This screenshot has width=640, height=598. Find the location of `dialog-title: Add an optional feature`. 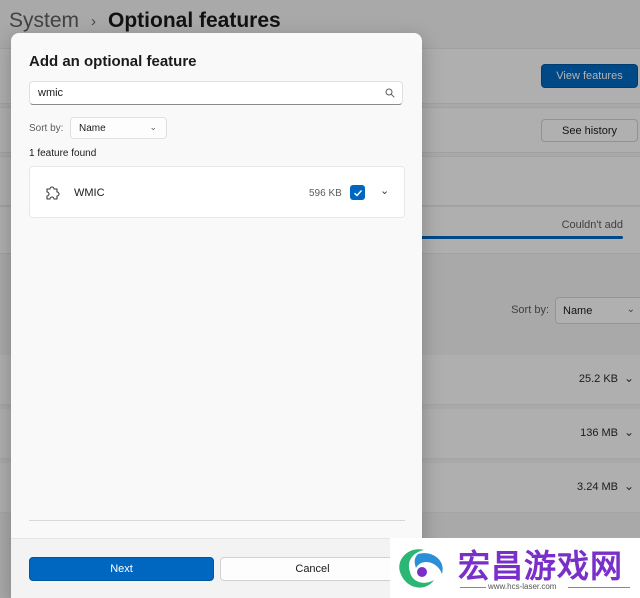

dialog-title: Add an optional feature is located at coordinates (113, 61).